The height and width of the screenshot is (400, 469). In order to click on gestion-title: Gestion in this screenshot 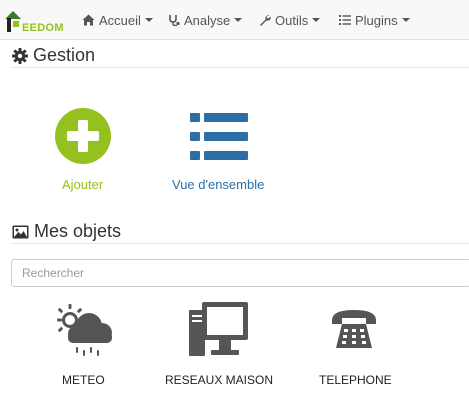, I will do `click(53, 55)`.